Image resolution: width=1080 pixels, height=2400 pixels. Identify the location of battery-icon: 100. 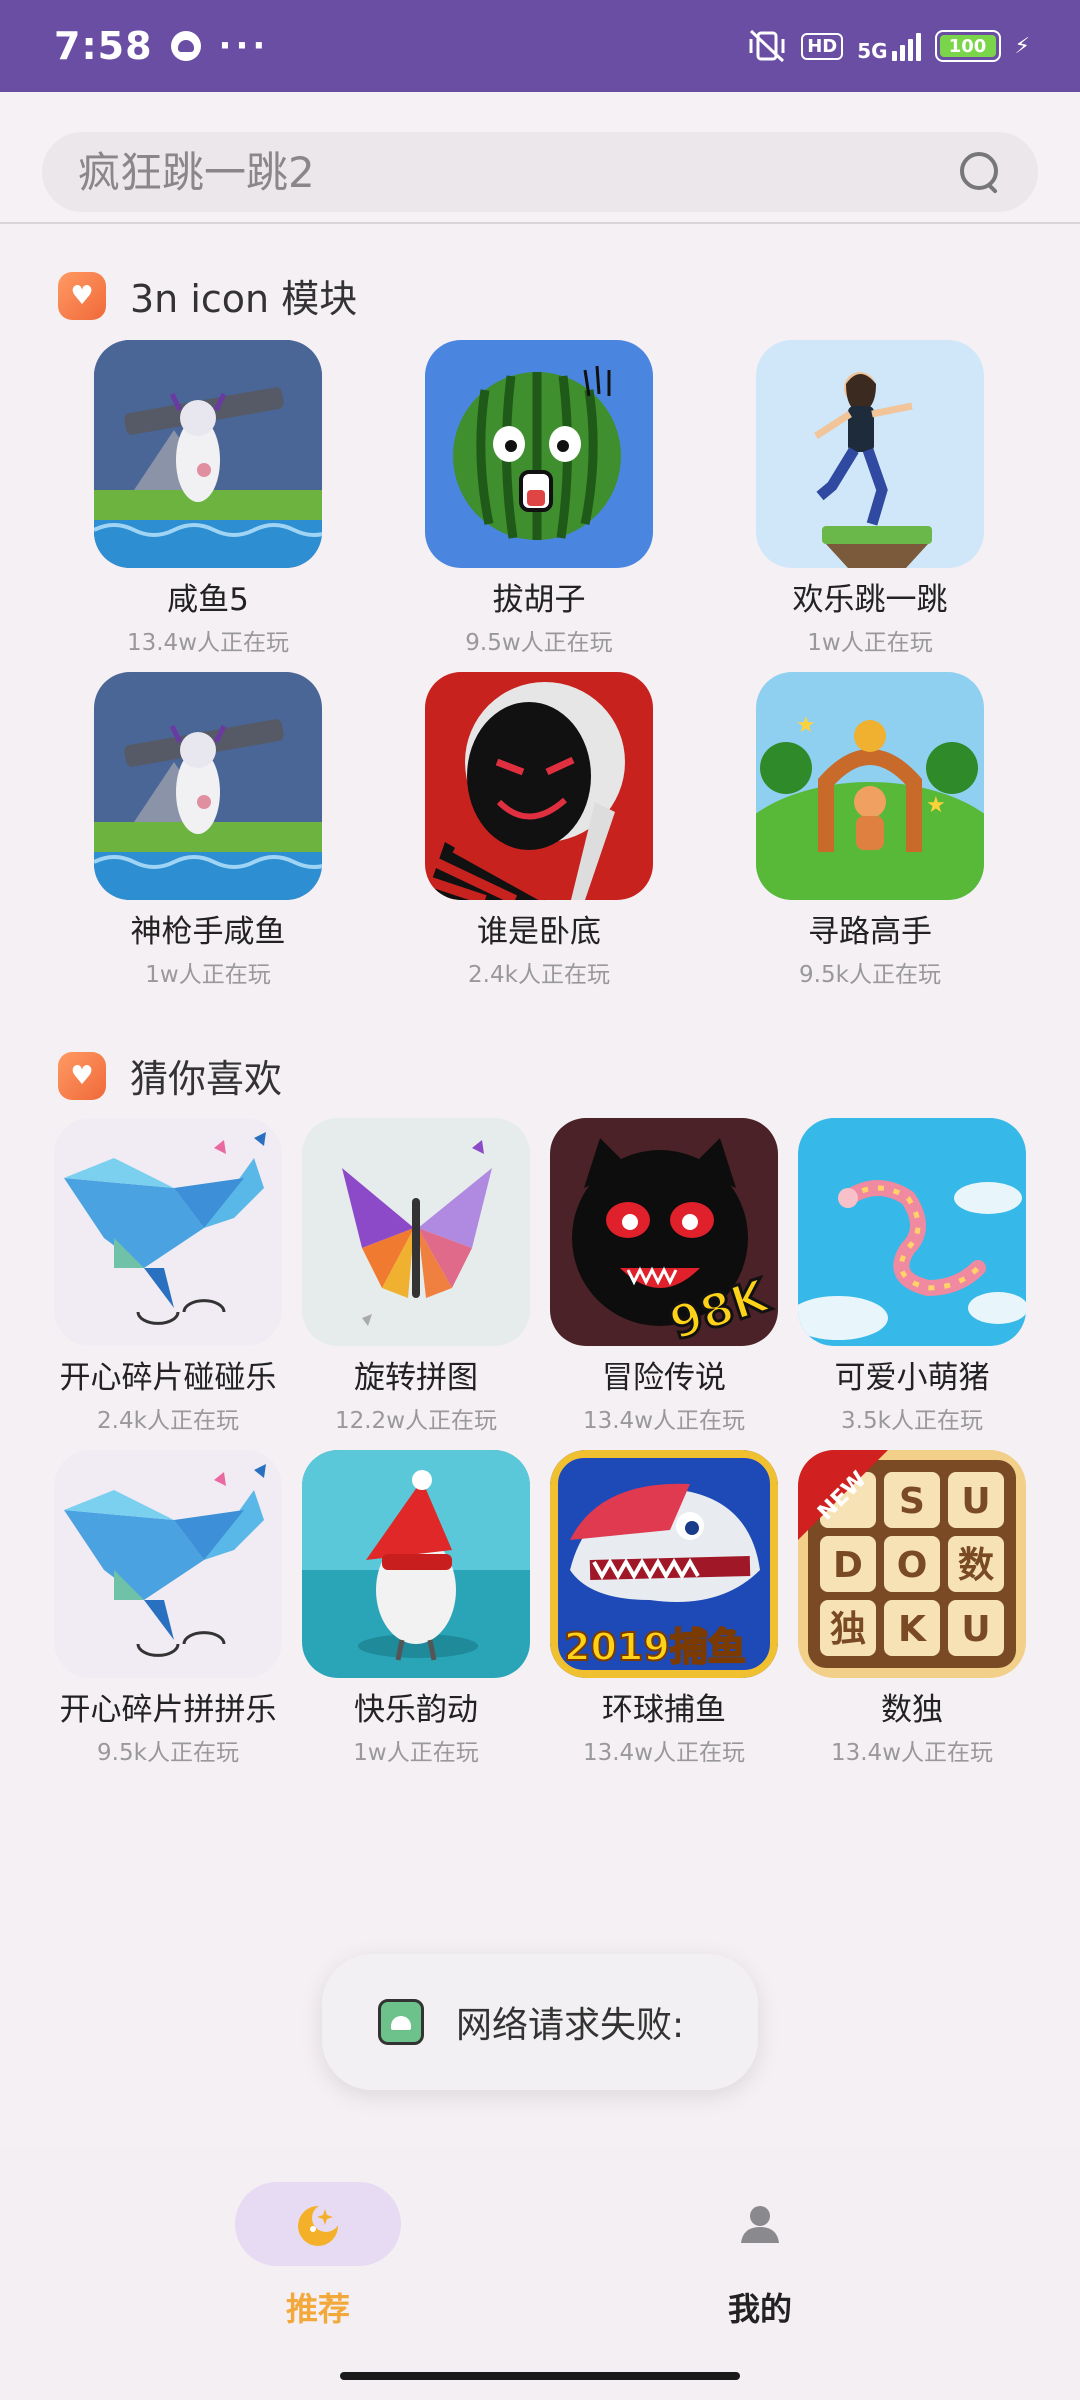
(967, 46).